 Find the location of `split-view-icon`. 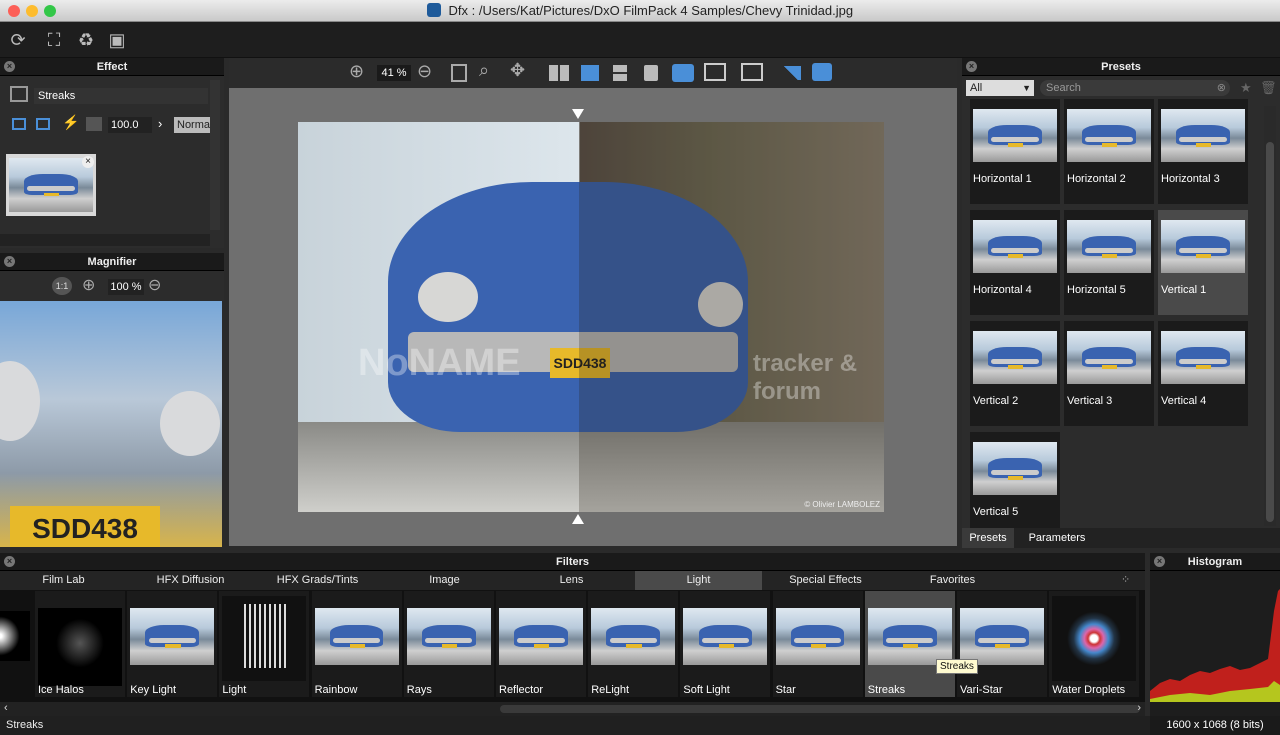

split-view-icon is located at coordinates (590, 73).